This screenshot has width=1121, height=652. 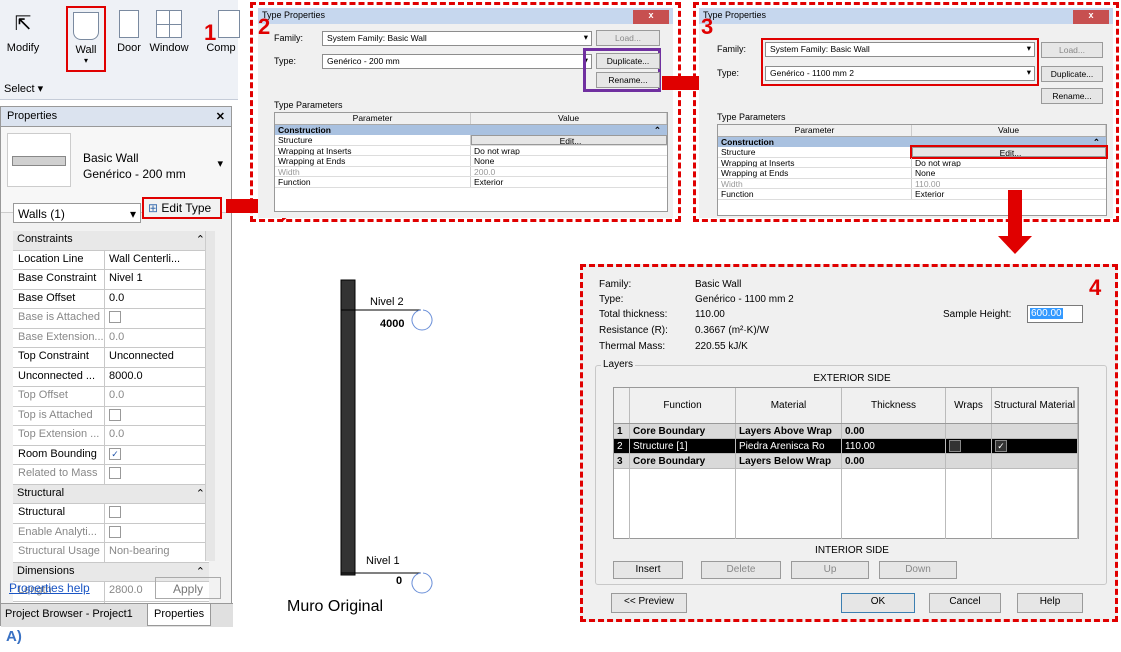 I want to click on delete-button: Delete, so click(x=741, y=570).